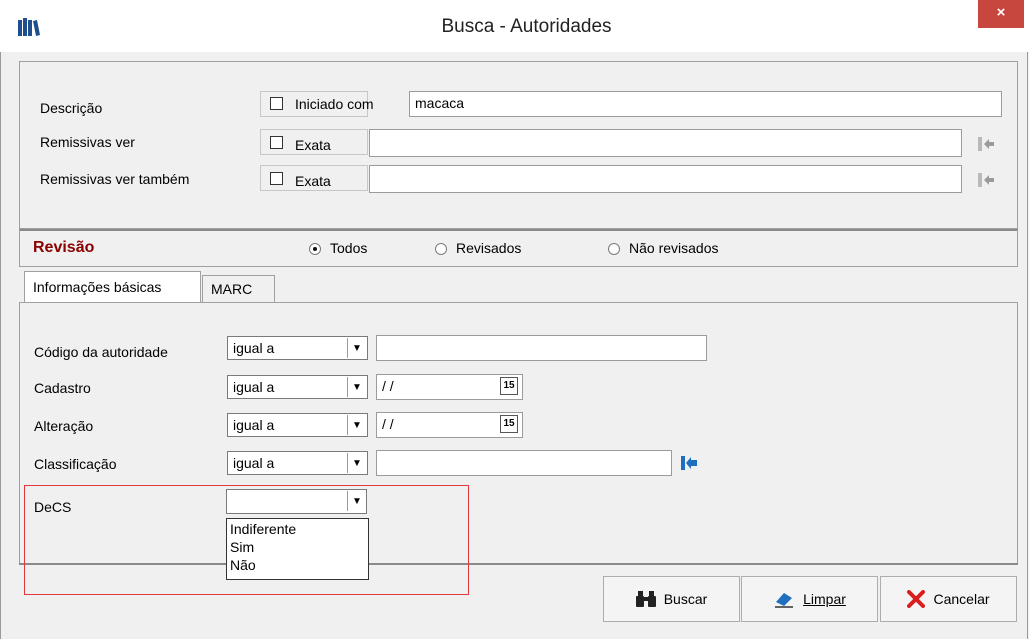 This screenshot has width=1029, height=639. I want to click on radio-revisados-label: Revisados, so click(488, 248).